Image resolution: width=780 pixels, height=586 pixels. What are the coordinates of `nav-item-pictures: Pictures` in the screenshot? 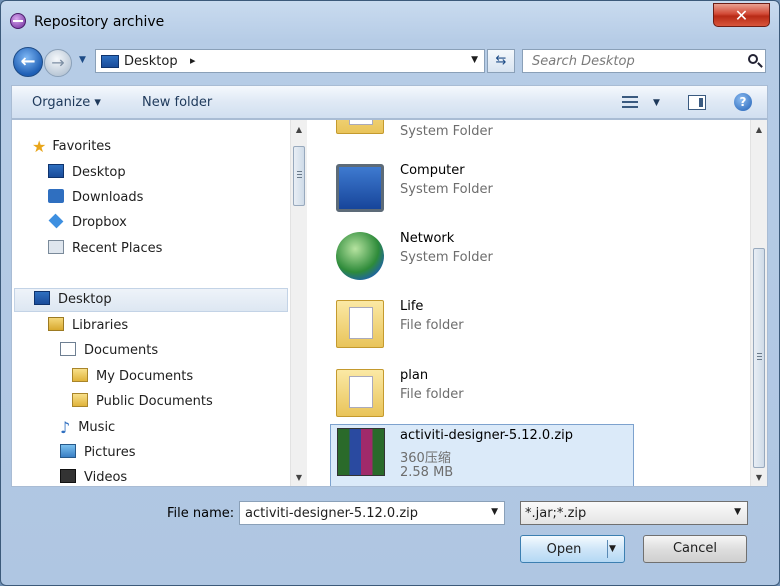 It's located at (97, 453).